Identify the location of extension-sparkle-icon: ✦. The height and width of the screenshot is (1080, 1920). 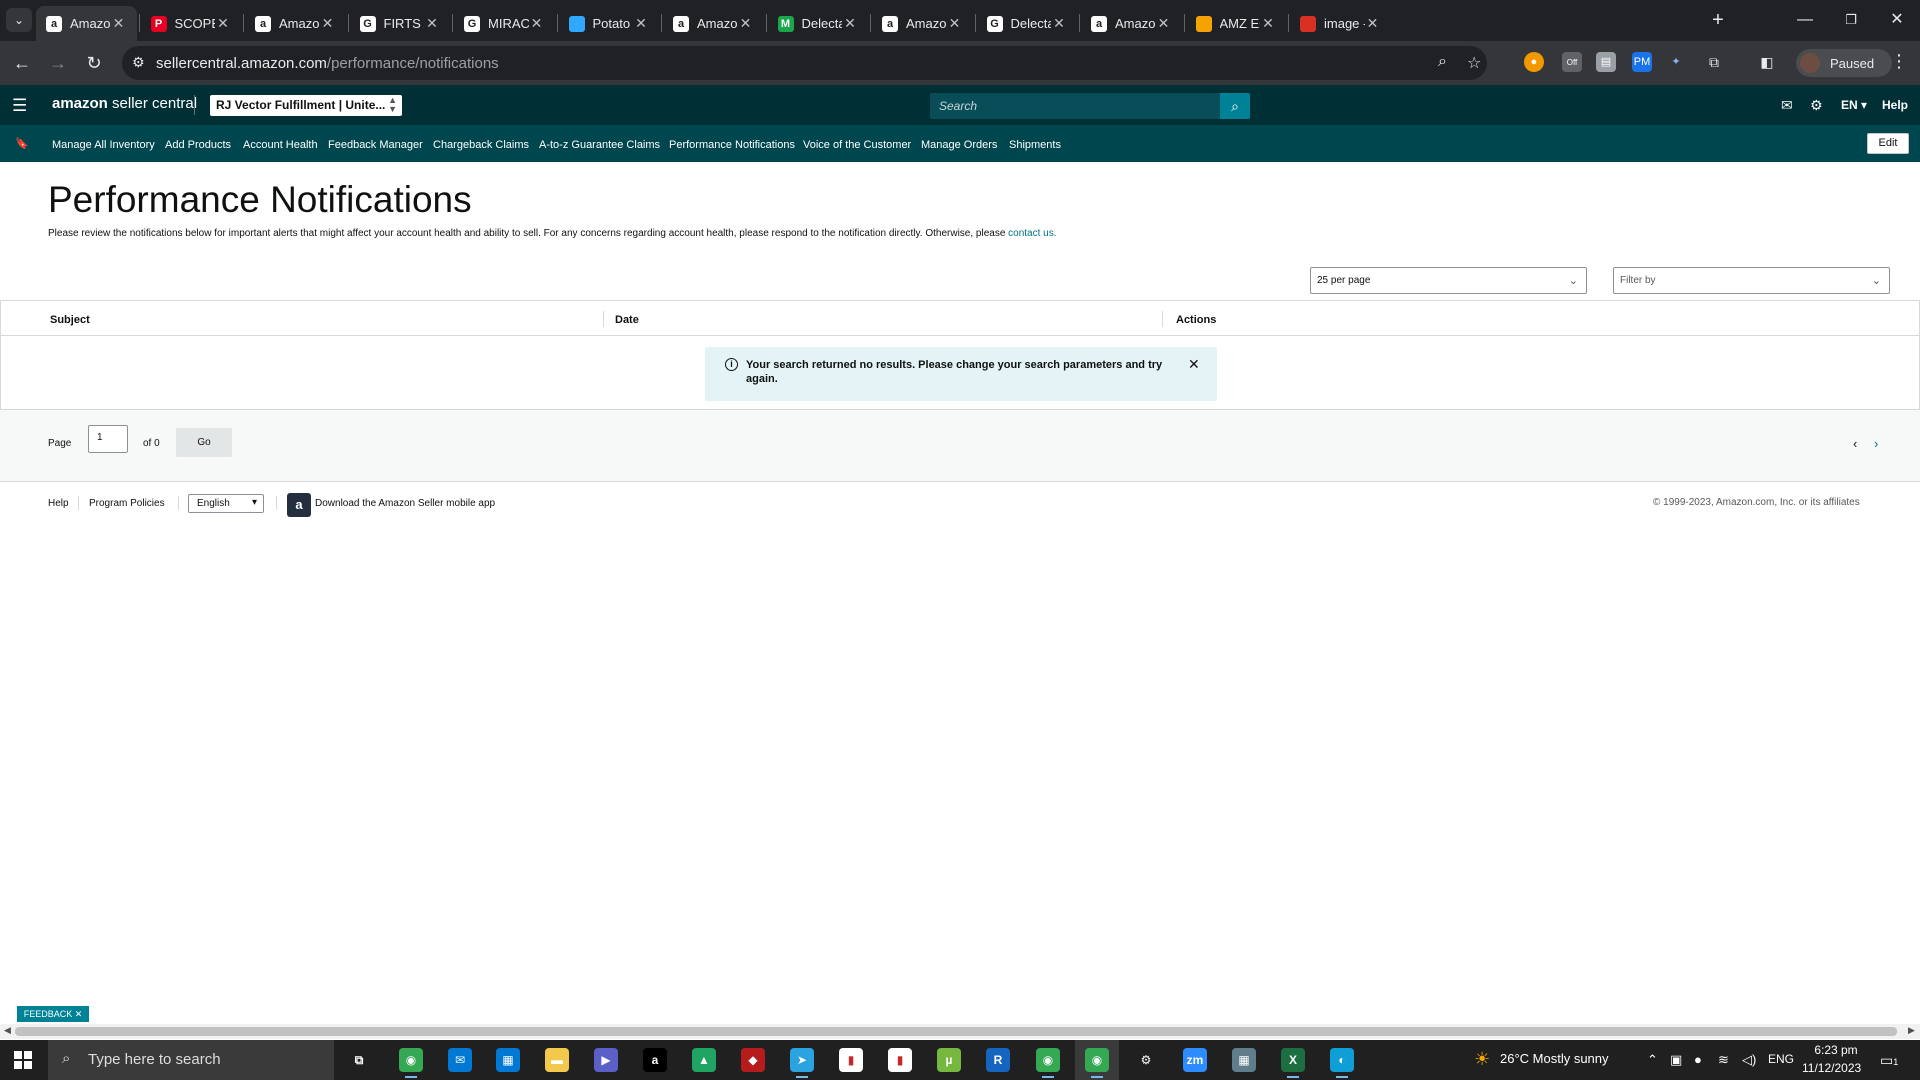
(1676, 62).